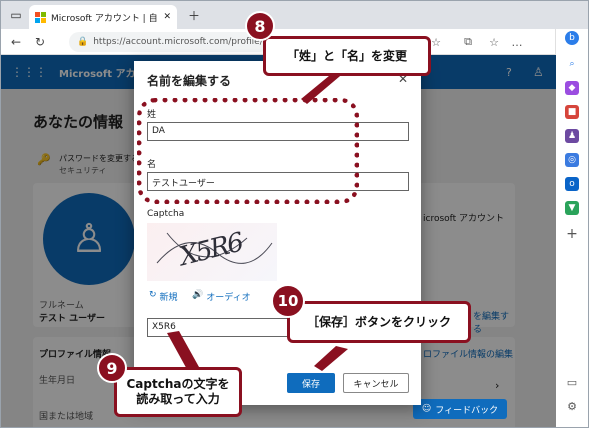 The height and width of the screenshot is (428, 589). What do you see at coordinates (288, 301) in the screenshot?
I see `step10-badge: 10` at bounding box center [288, 301].